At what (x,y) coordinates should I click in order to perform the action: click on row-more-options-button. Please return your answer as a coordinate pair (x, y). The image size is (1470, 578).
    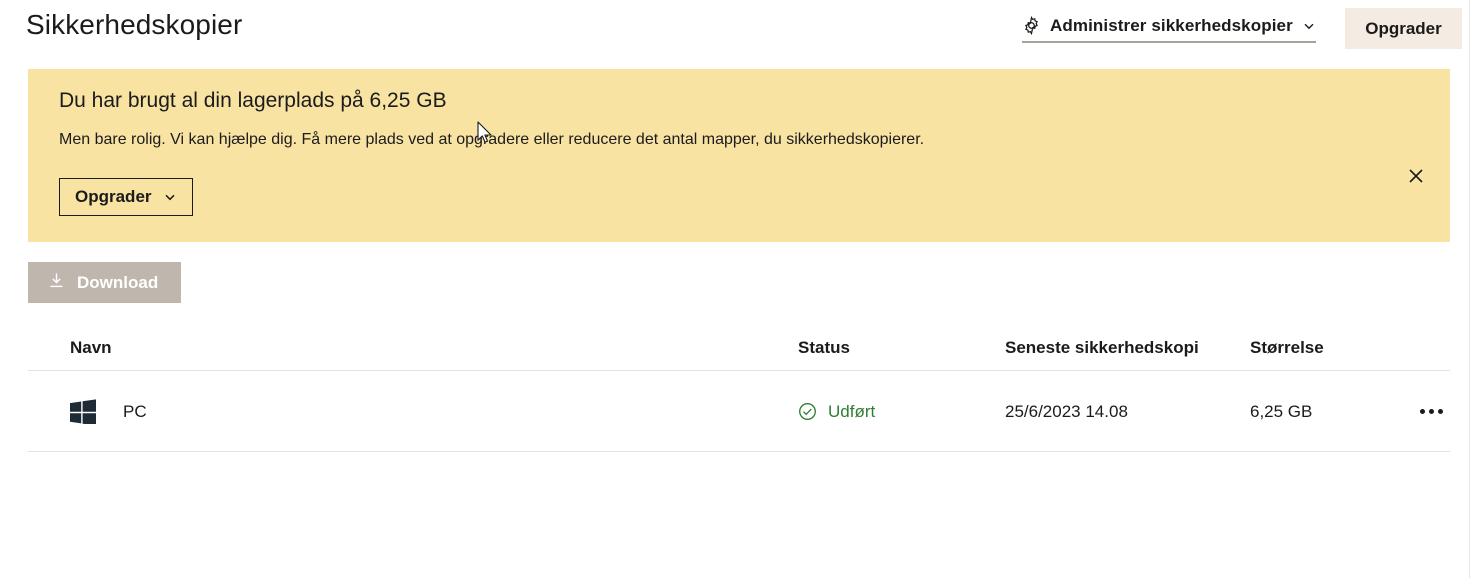
    Looking at the image, I should click on (1431, 411).